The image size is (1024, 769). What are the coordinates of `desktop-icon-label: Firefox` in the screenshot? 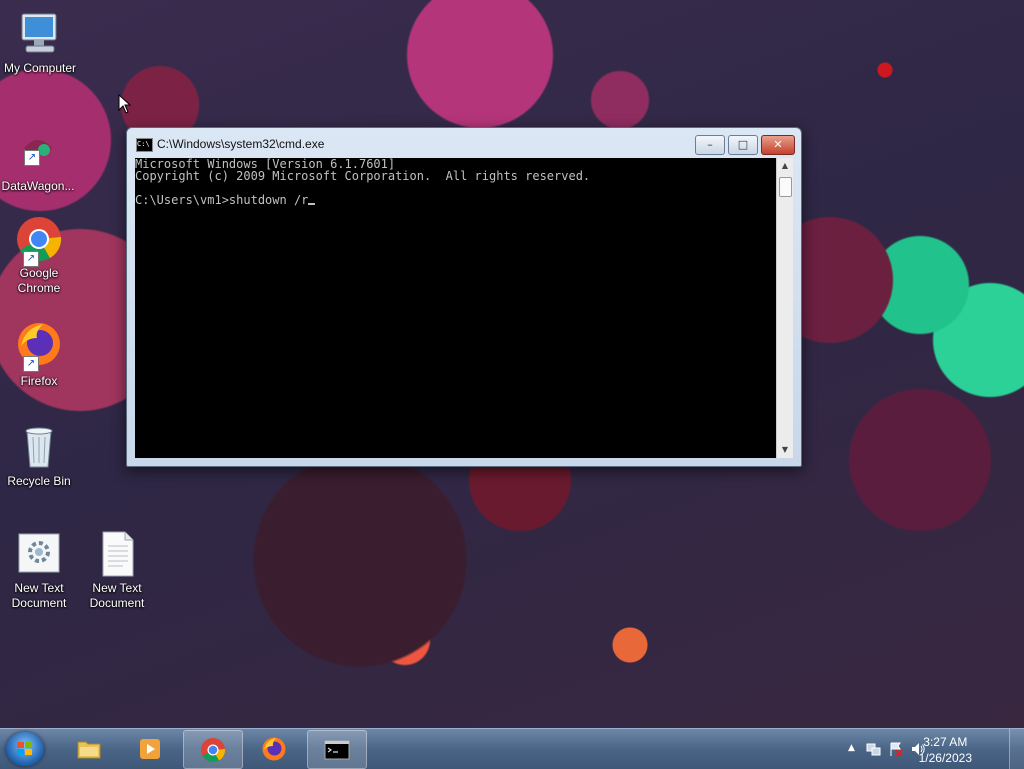 It's located at (39, 381).